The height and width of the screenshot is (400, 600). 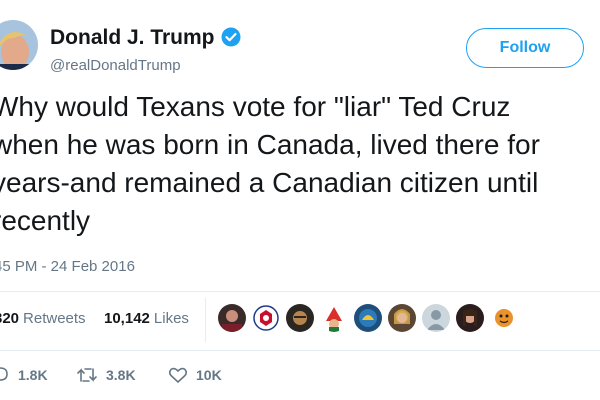 I want to click on reply-count: 1.8K, so click(x=33, y=375).